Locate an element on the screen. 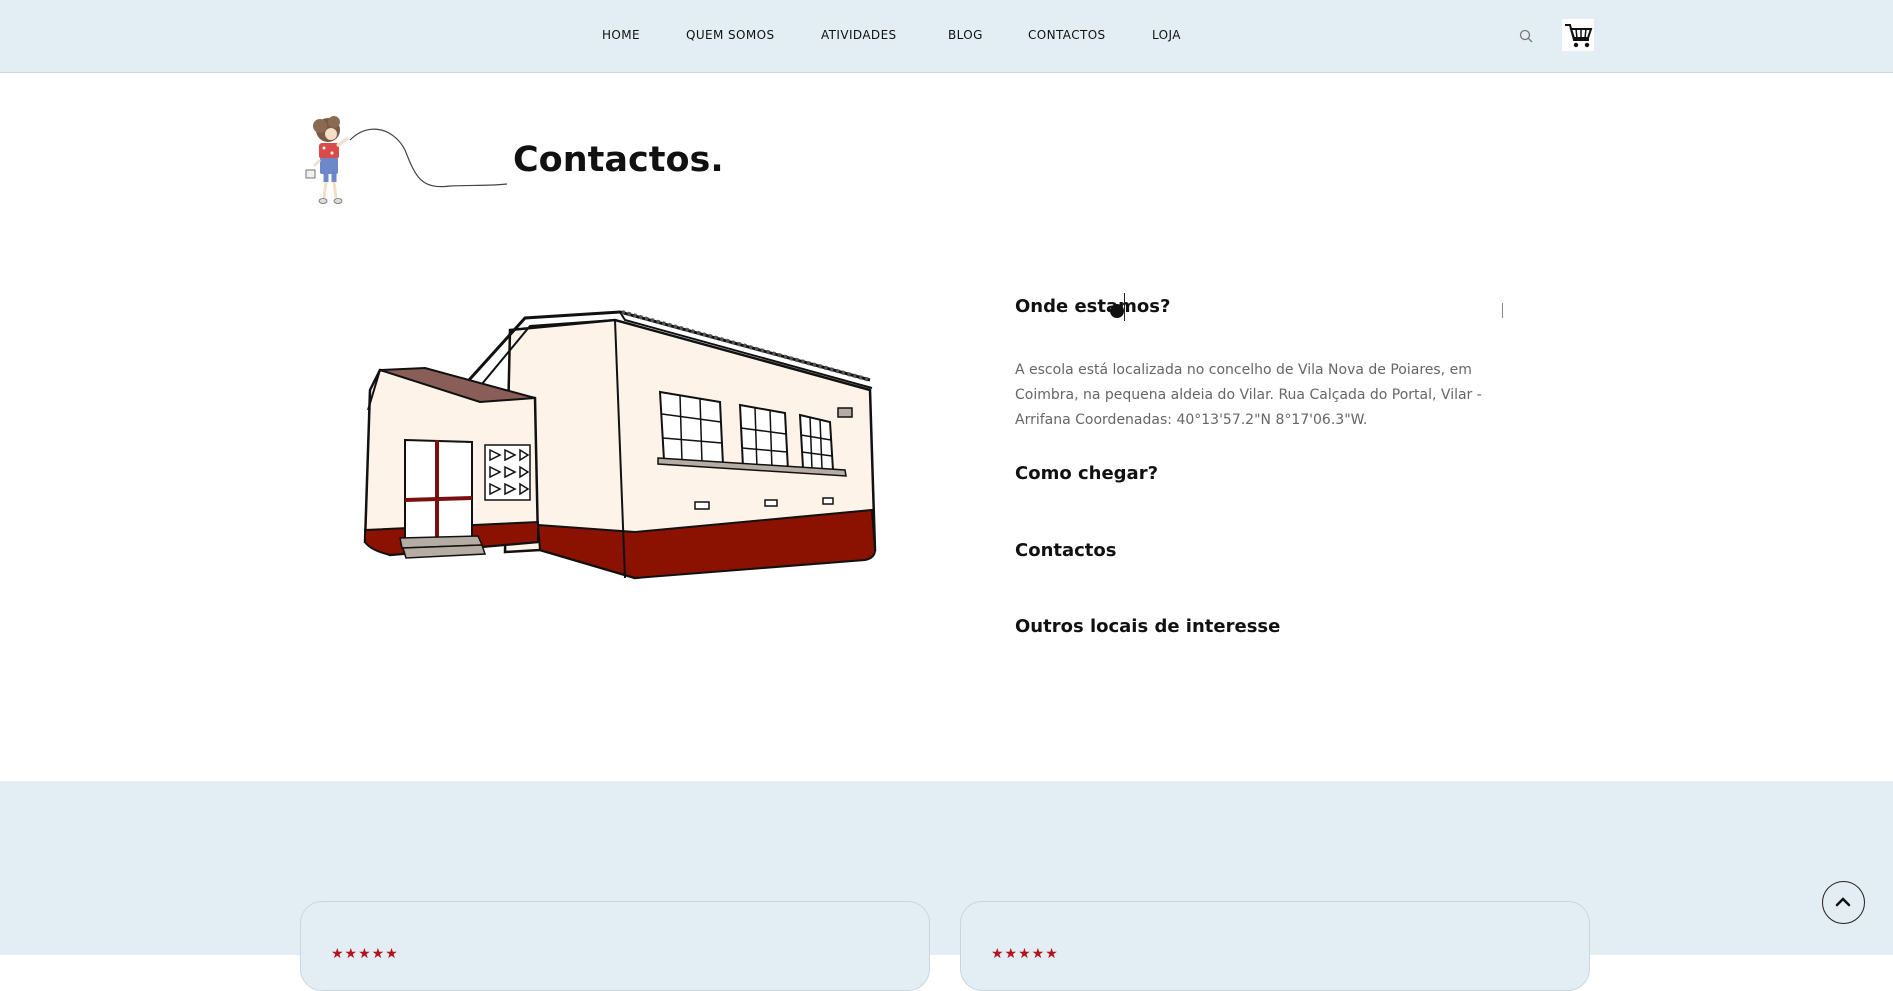 The height and width of the screenshot is (991, 1893). nav-item-blog: BLOG is located at coordinates (965, 35).